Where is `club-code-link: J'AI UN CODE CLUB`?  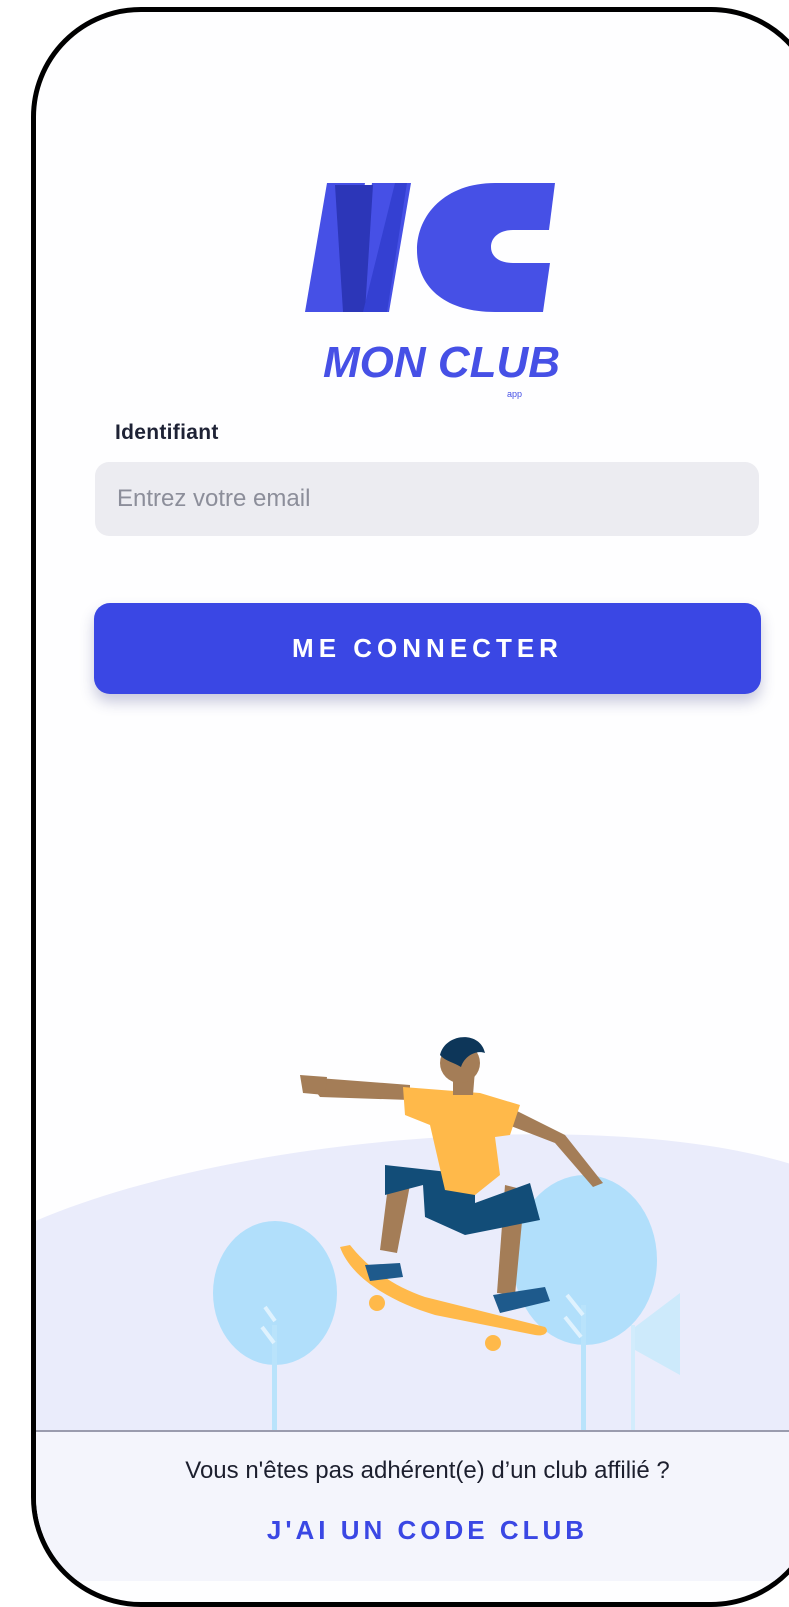
club-code-link: J'AI UN CODE CLUB is located at coordinates (412, 1530).